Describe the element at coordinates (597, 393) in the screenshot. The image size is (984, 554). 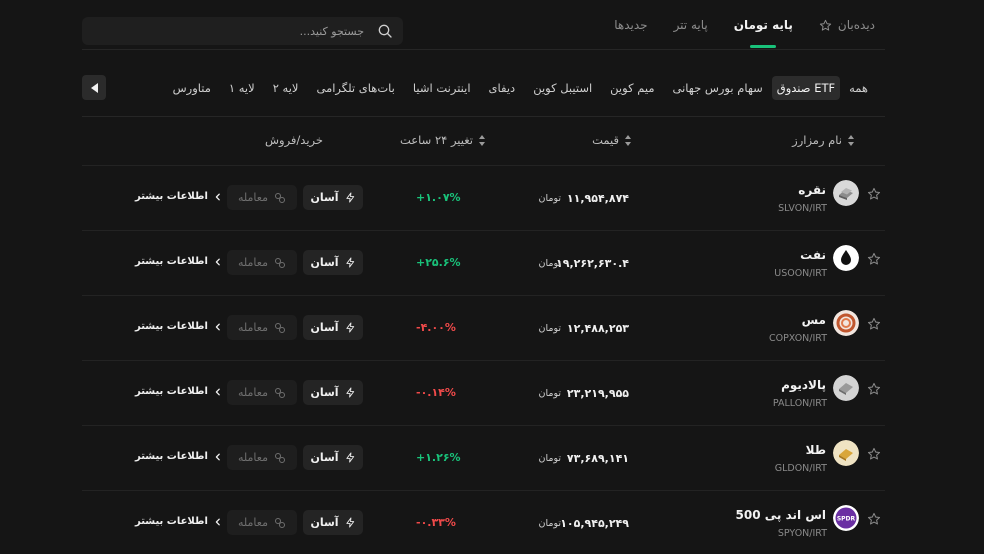
I see `asset-price: ۲۳,۲۱۹,۹۵۵` at that location.